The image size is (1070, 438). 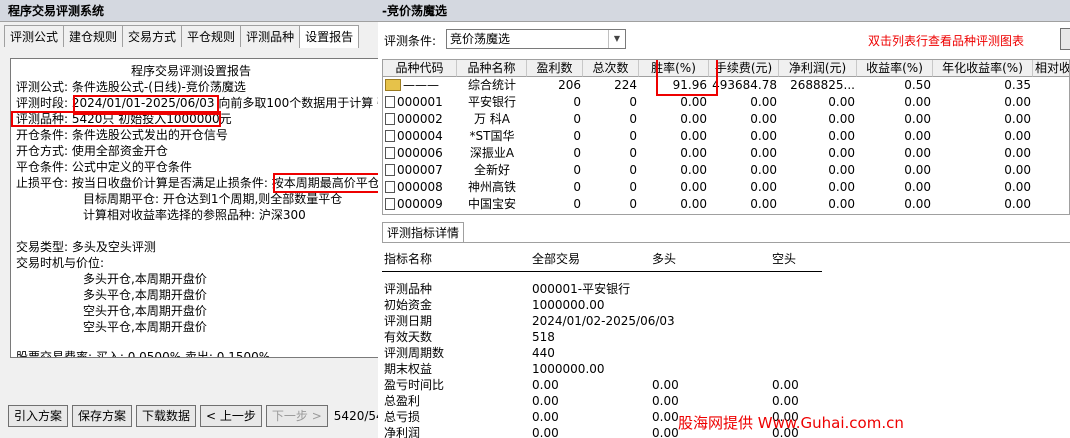 I want to click on settings-tabs: 评测公式 建仓规则 交易方式 平仓规则 评测品种 设置报告, so click(x=182, y=36).